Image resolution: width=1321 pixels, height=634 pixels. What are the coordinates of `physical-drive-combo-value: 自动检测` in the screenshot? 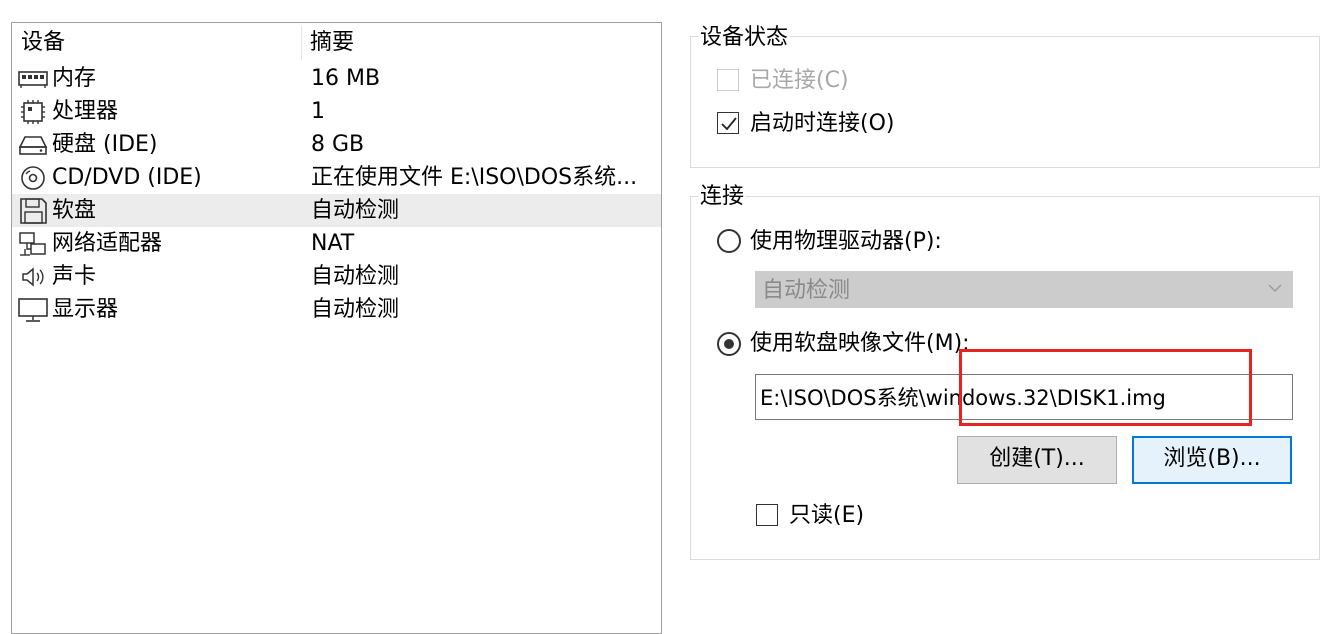 It's located at (806, 290).